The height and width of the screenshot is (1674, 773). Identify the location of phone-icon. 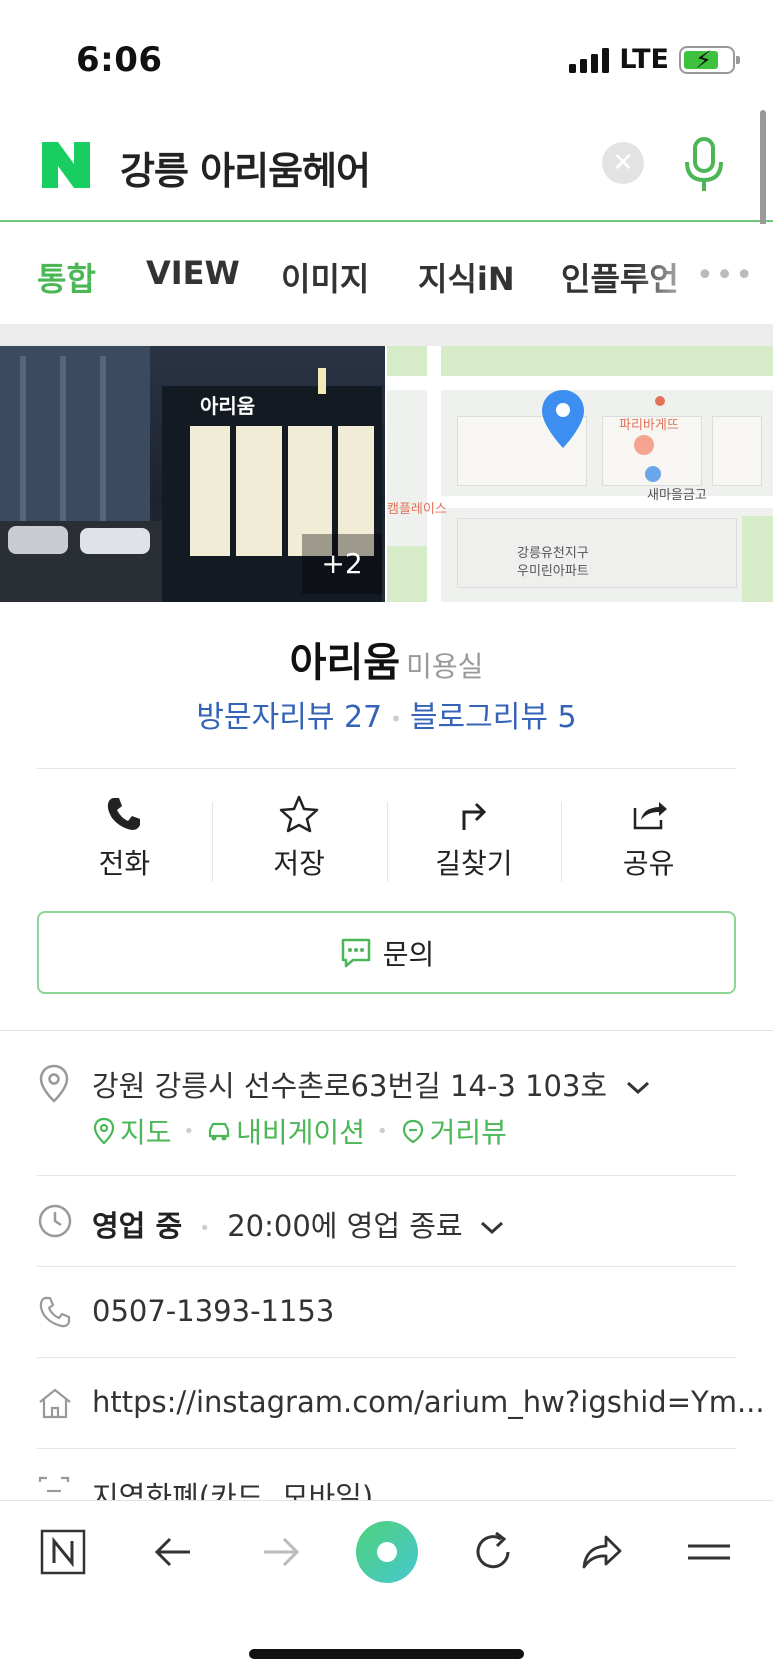
(124, 814).